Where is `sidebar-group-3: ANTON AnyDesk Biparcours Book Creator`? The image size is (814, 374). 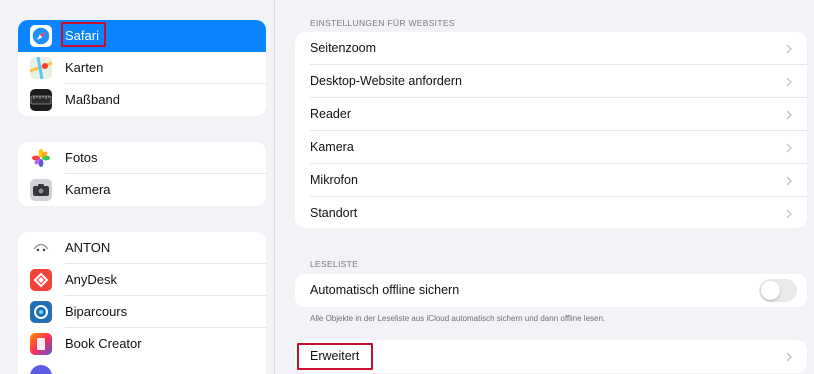 sidebar-group-3: ANTON AnyDesk Biparcours Book Creator is located at coordinates (142, 303).